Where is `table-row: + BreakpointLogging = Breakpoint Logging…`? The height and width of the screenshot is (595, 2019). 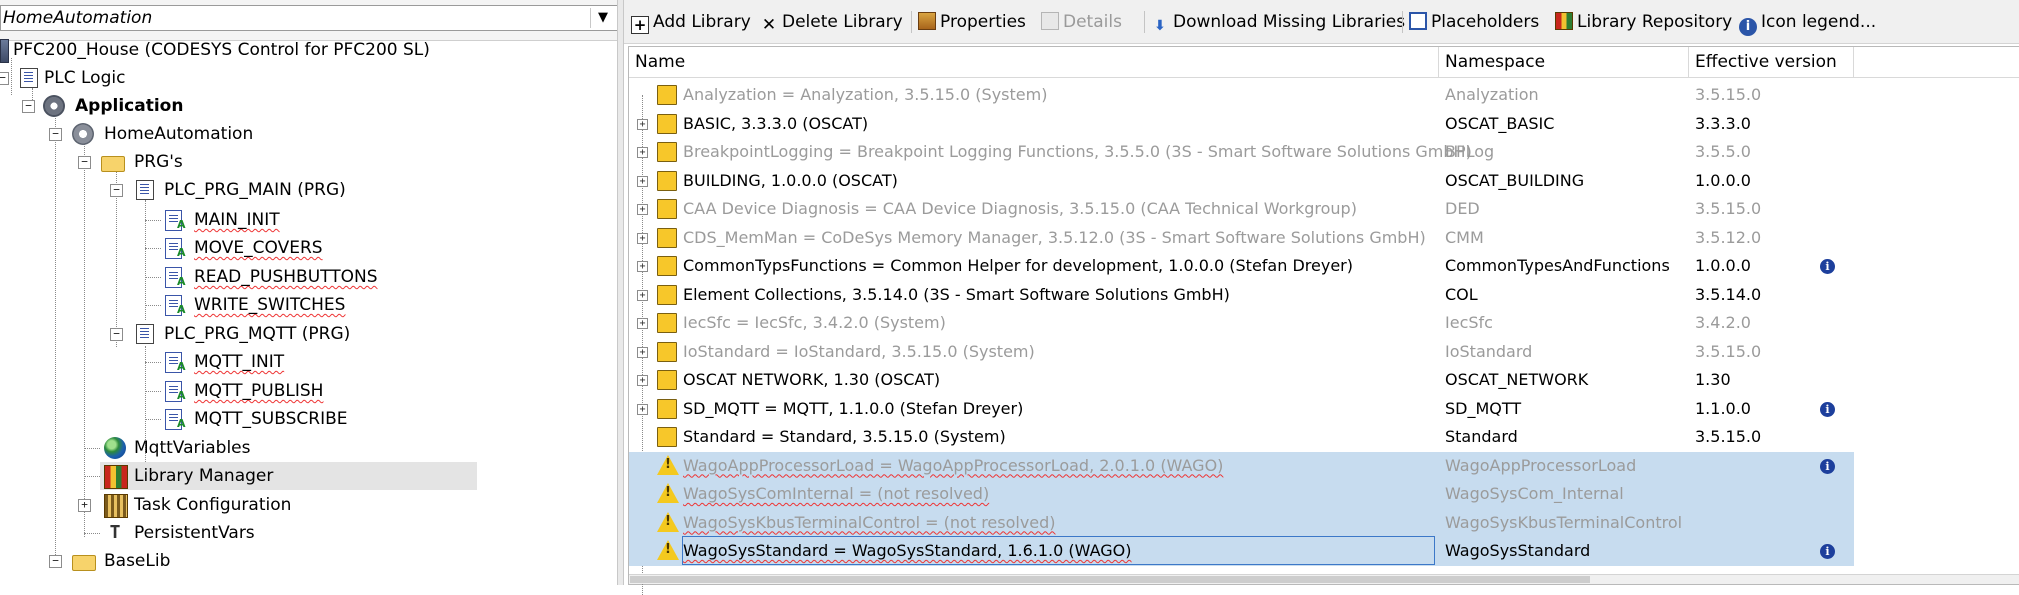
table-row: + BreakpointLogging = Breakpoint Logging… is located at coordinates (1241, 152).